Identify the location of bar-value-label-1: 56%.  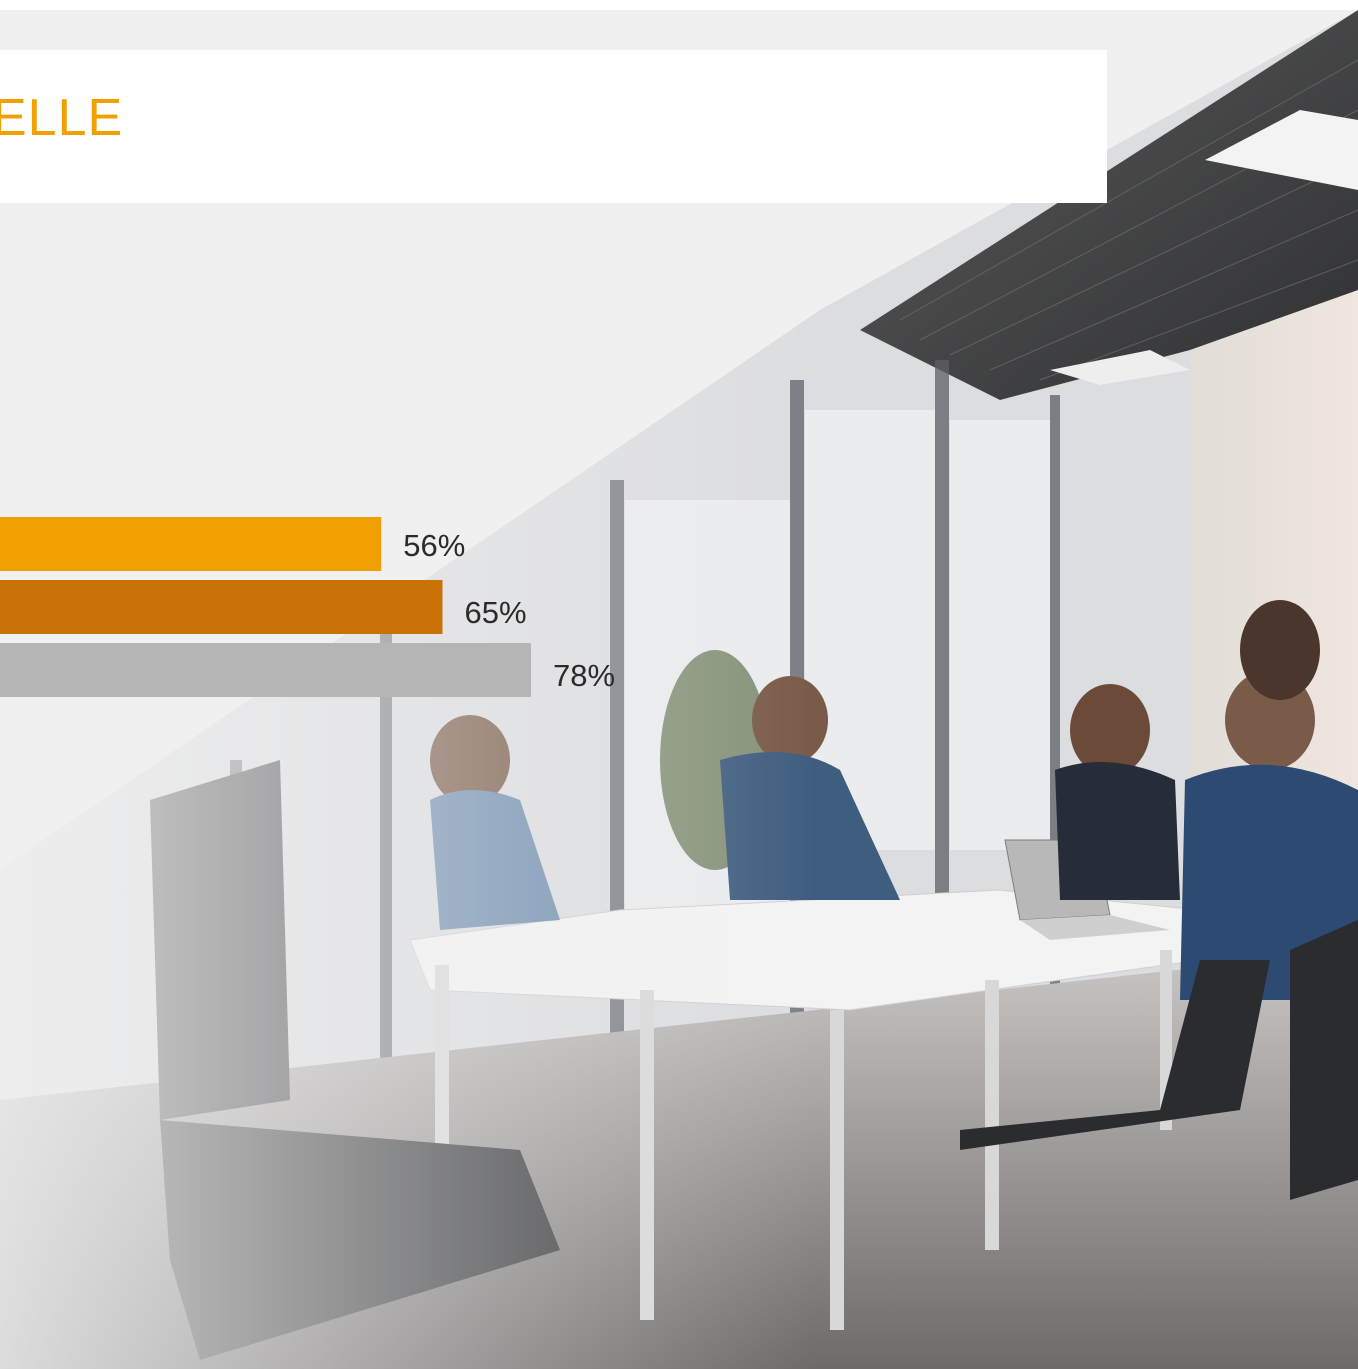
(434, 545).